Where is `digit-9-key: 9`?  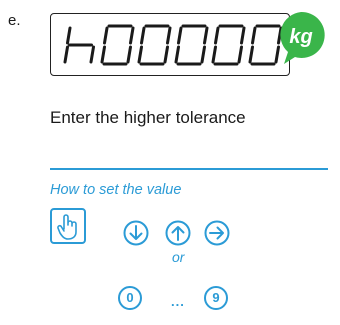
digit-9-key: 9 is located at coordinates (216, 298).